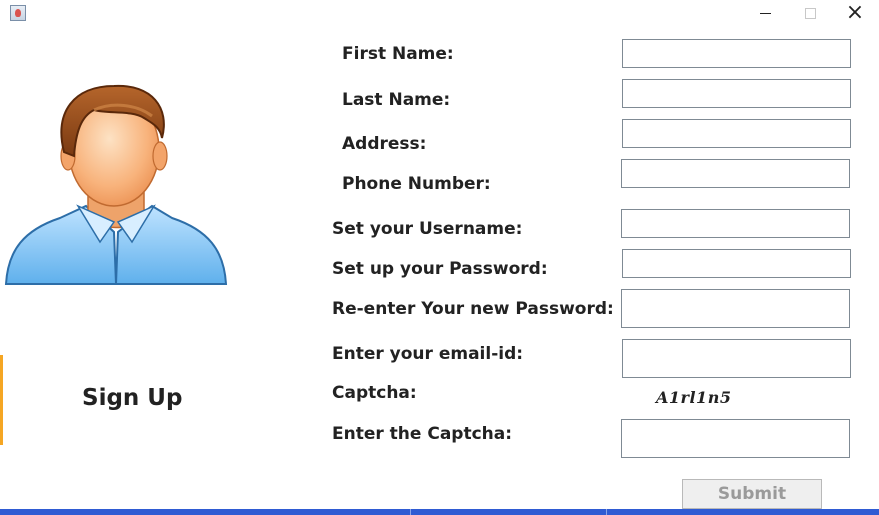 This screenshot has height=515, width=879. I want to click on password-field, so click(736, 263).